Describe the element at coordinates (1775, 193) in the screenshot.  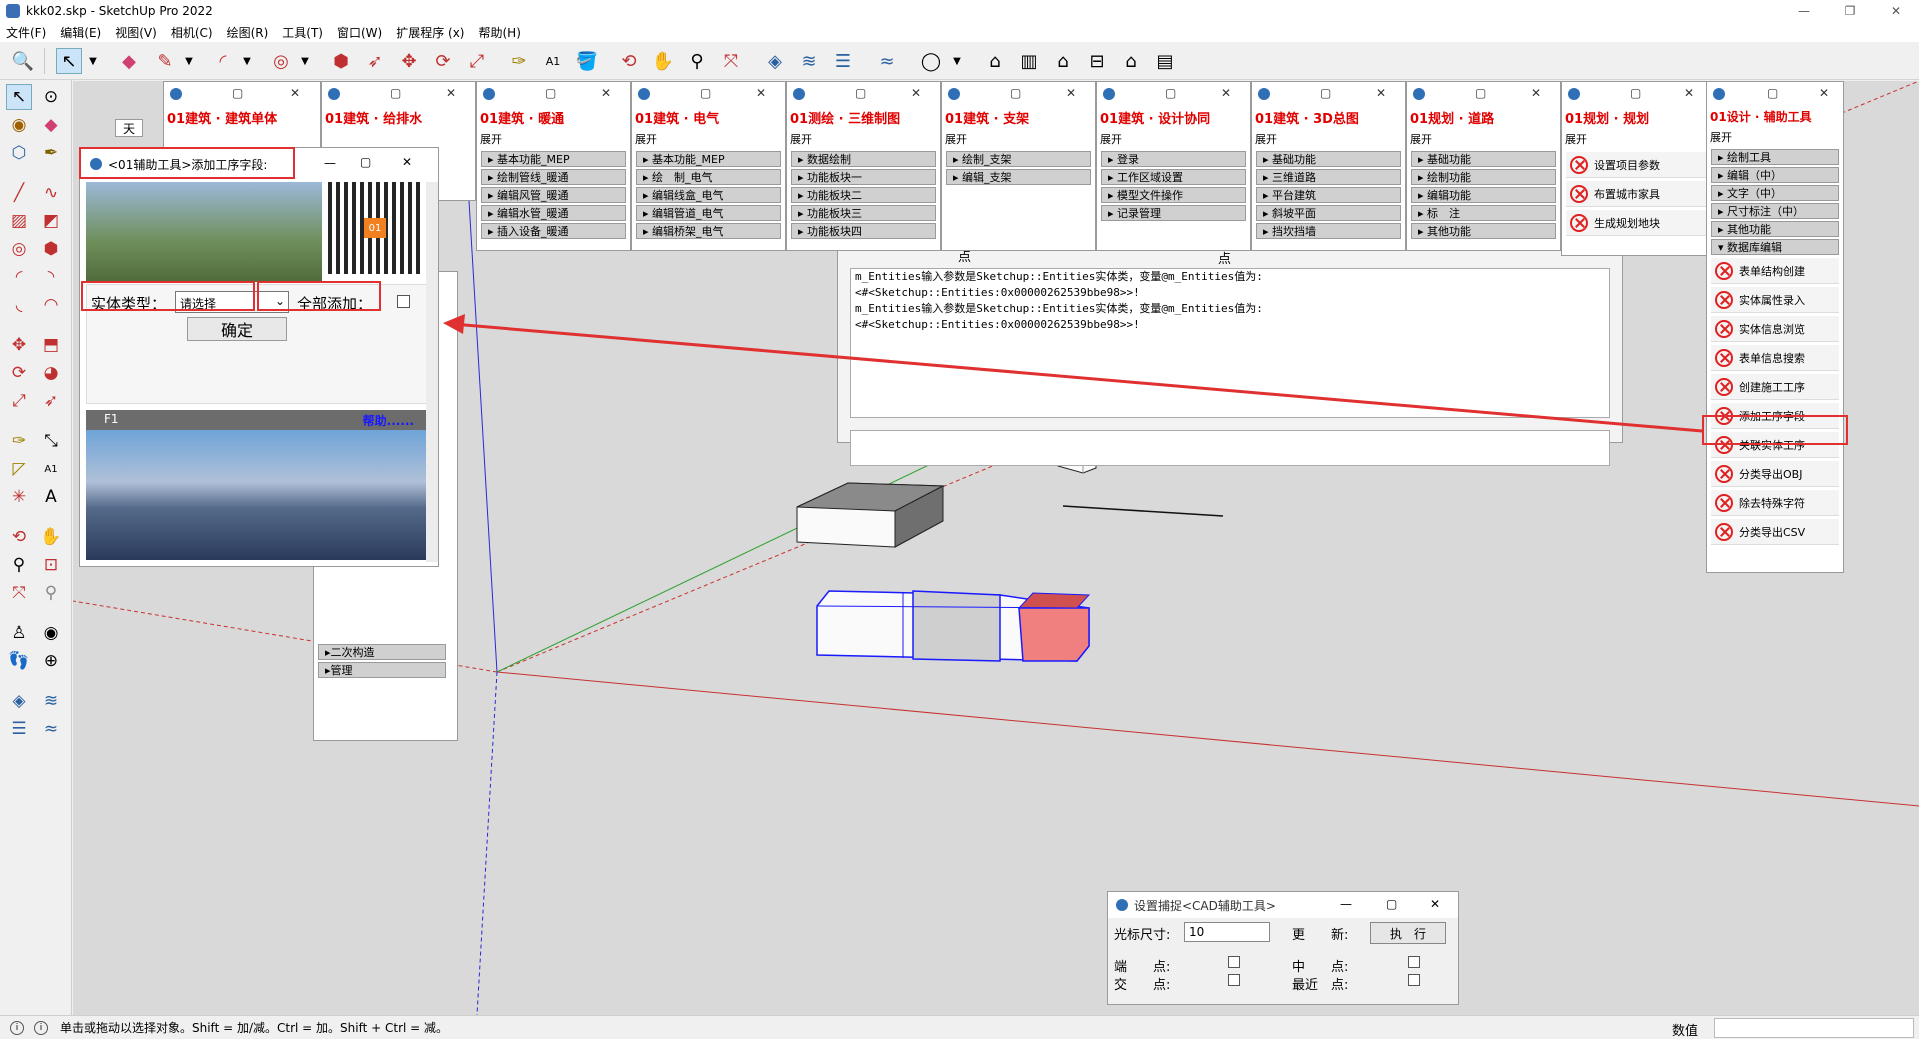
I see `group-item: ▸ 文字（中）` at that location.